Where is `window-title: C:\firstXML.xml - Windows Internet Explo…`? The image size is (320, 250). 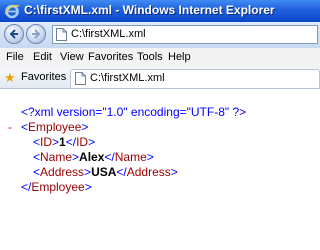
window-title: C:\firstXML.xml - Windows Internet Explo… is located at coordinates (149, 10).